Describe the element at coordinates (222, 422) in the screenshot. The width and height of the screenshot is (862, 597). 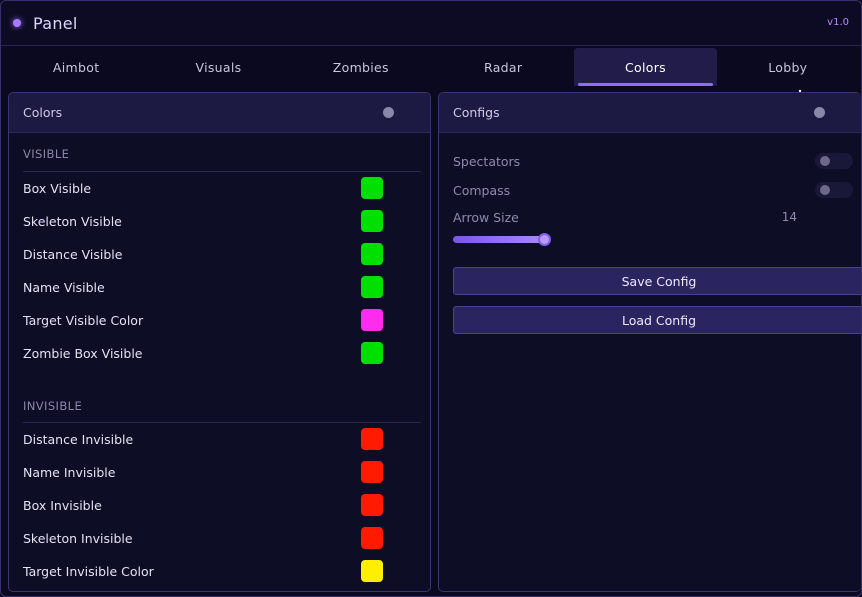
I see `invisible-section-divider` at that location.